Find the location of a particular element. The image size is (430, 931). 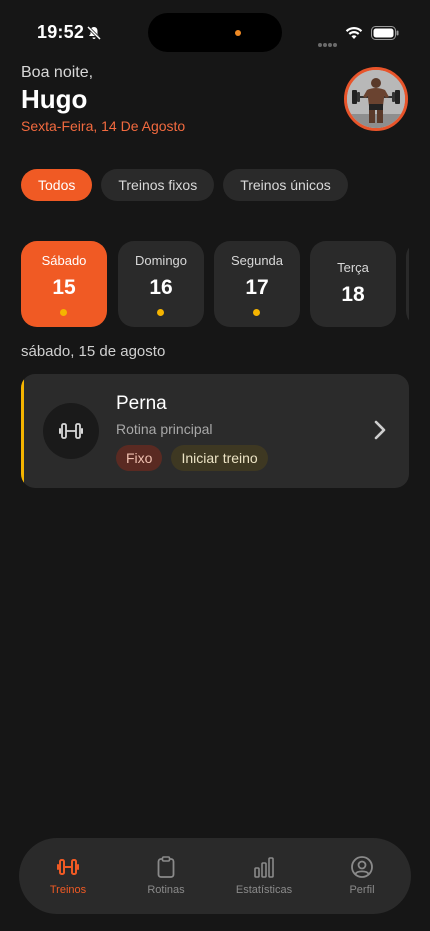

dynamic-island is located at coordinates (215, 32).